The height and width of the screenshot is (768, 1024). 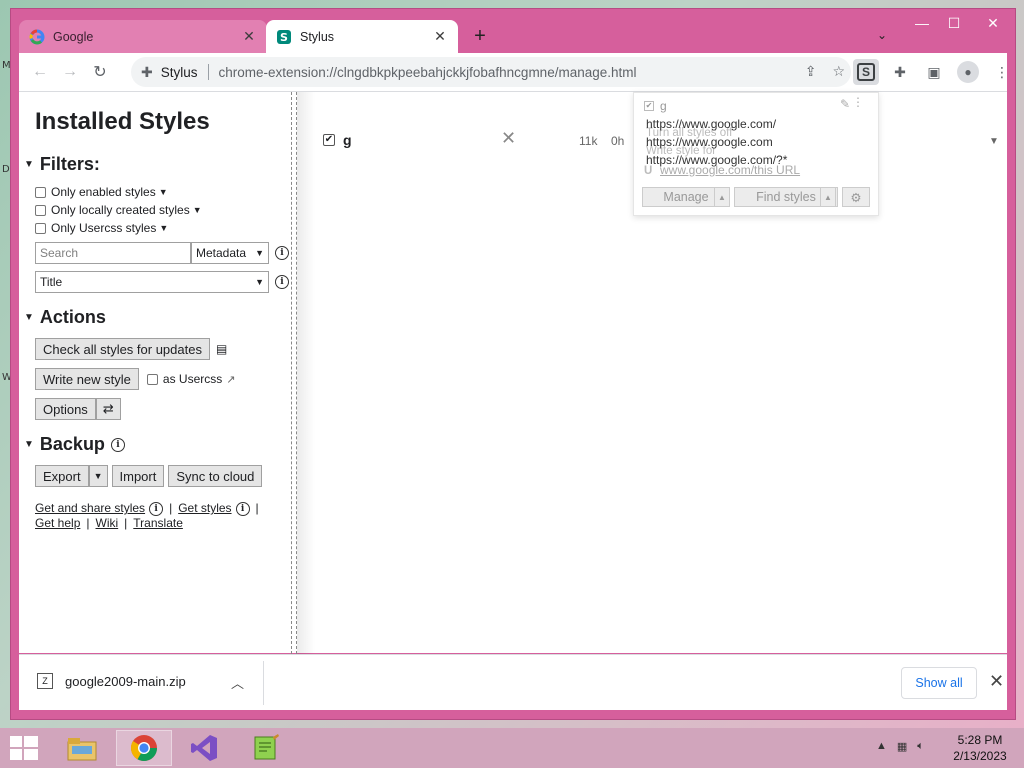 What do you see at coordinates (711, 124) in the screenshot?
I see `popup-url: https://www.google.com/` at bounding box center [711, 124].